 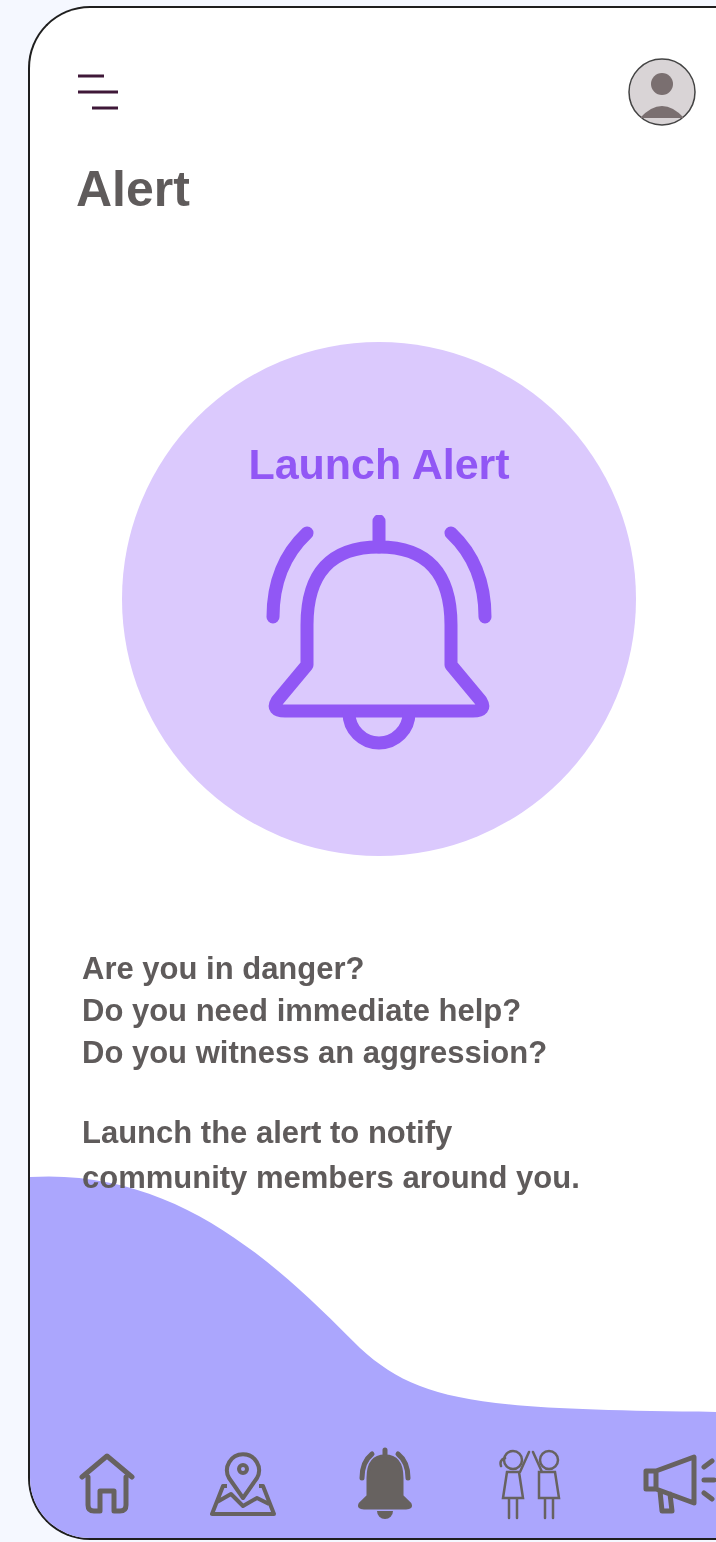 I want to click on page-title: Alert, so click(x=133, y=189).